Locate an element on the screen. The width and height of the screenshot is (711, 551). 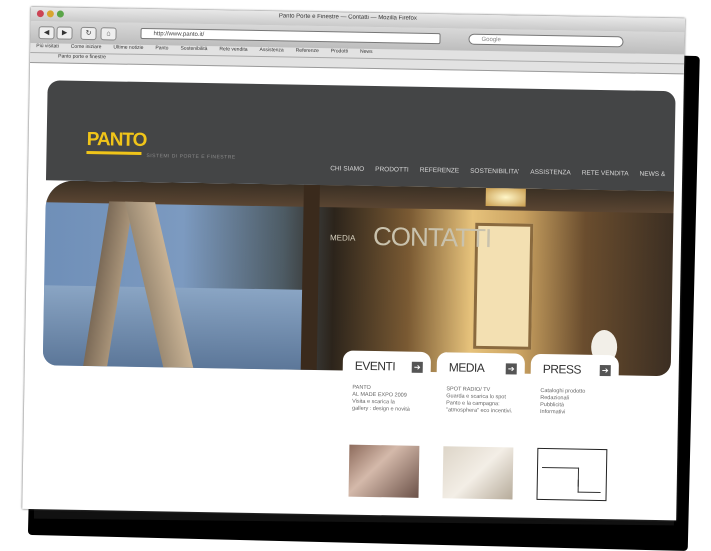
card-tab: PRESS ➔ is located at coordinates (575, 367).